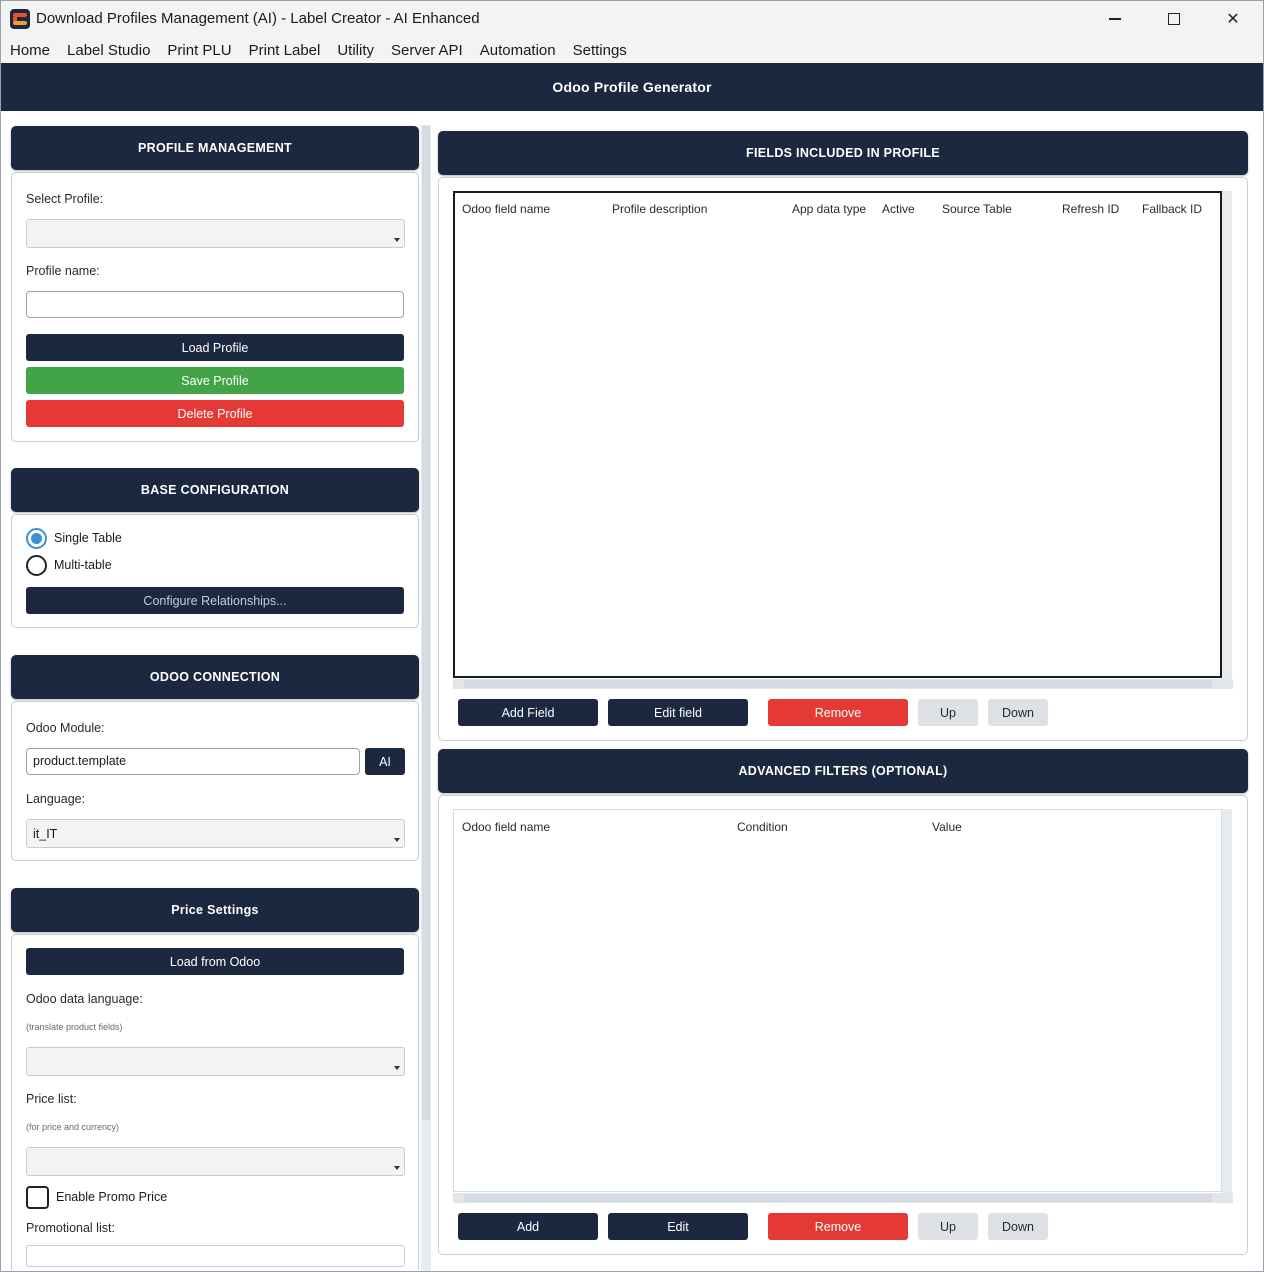 The width and height of the screenshot is (1264, 1272). Describe the element at coordinates (678, 1226) in the screenshot. I see `edit-filter-button: Edit` at that location.